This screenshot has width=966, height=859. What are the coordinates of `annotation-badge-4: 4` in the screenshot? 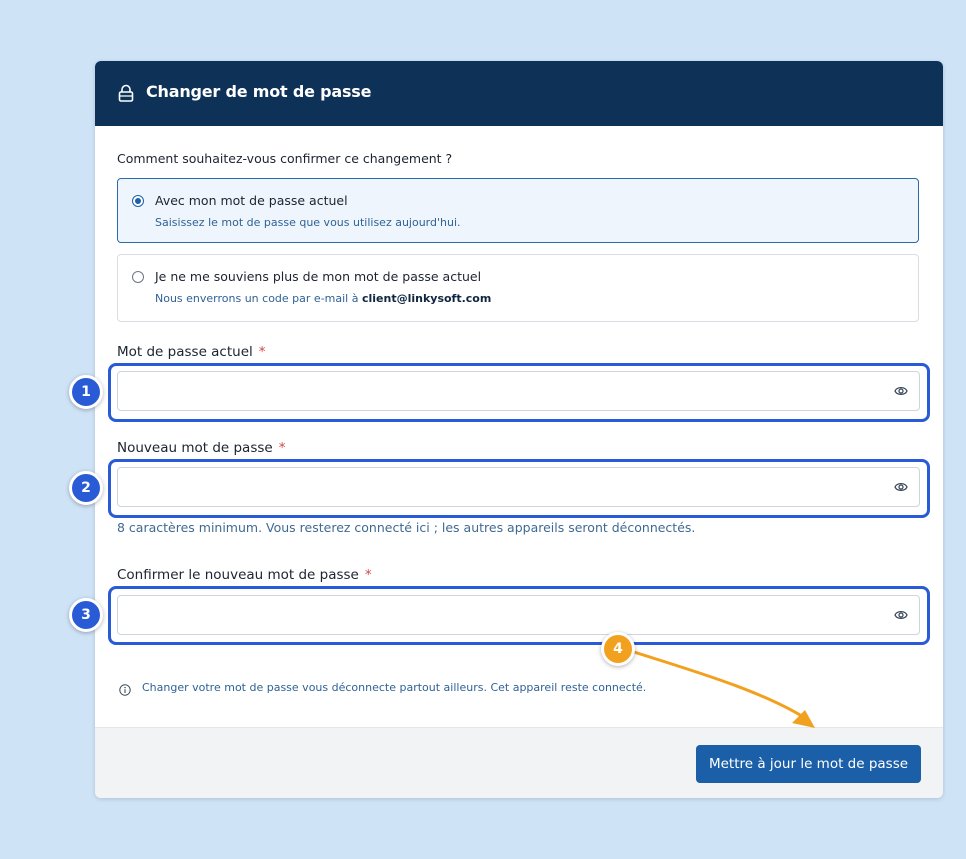 It's located at (618, 649).